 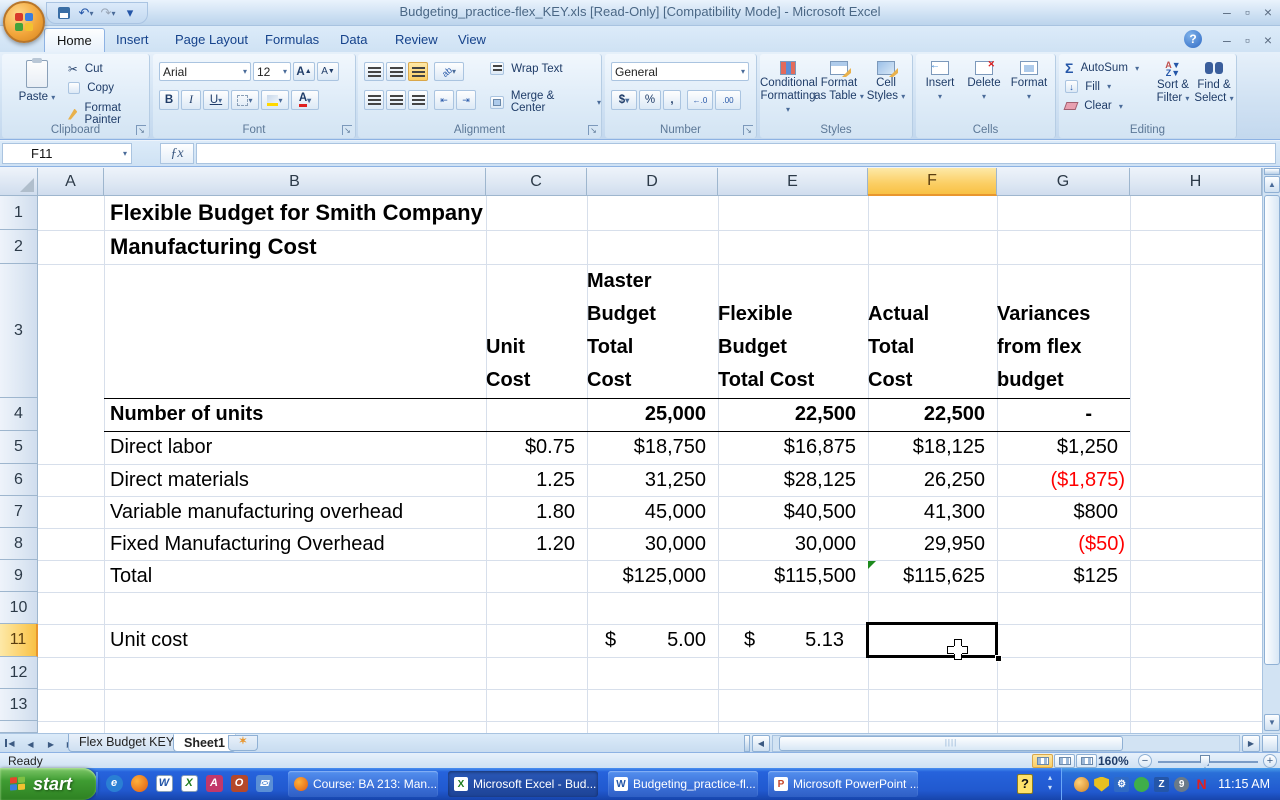 What do you see at coordinates (793, 182) in the screenshot?
I see `column-header-e: E` at bounding box center [793, 182].